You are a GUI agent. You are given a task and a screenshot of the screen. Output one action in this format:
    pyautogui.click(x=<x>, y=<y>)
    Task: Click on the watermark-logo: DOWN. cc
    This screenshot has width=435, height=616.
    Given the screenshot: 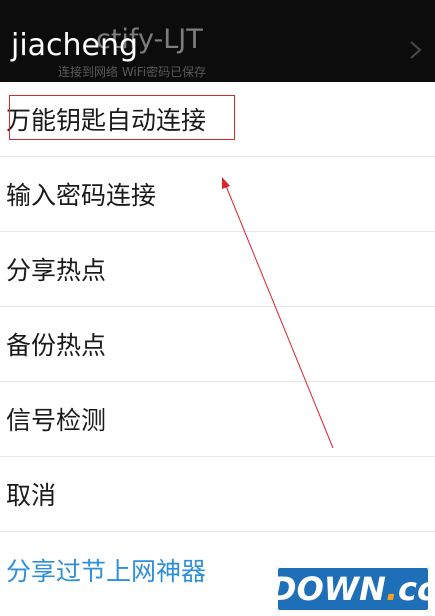 What is the action you would take?
    pyautogui.click(x=352, y=589)
    